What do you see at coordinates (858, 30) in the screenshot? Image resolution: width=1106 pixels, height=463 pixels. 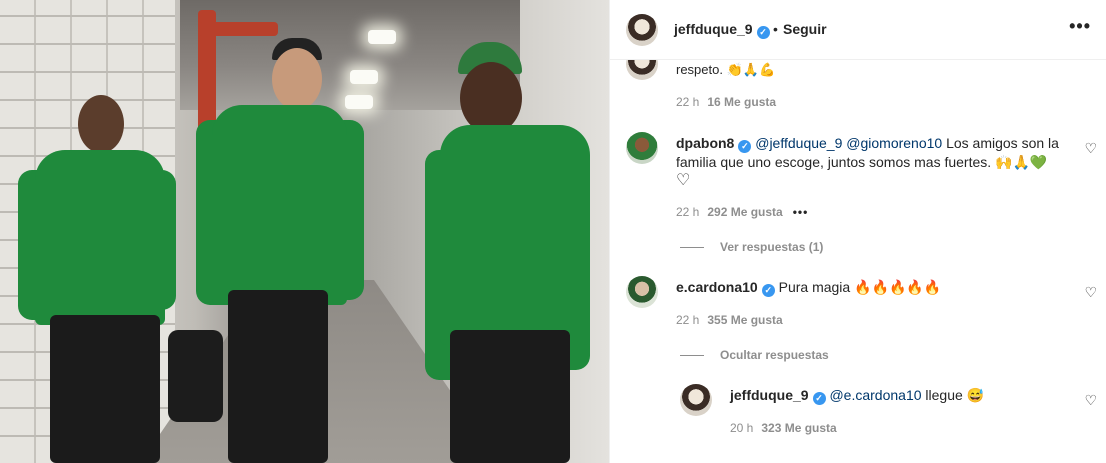 I see `post-header: jeffduque_9 ✓ • Seguir •••` at bounding box center [858, 30].